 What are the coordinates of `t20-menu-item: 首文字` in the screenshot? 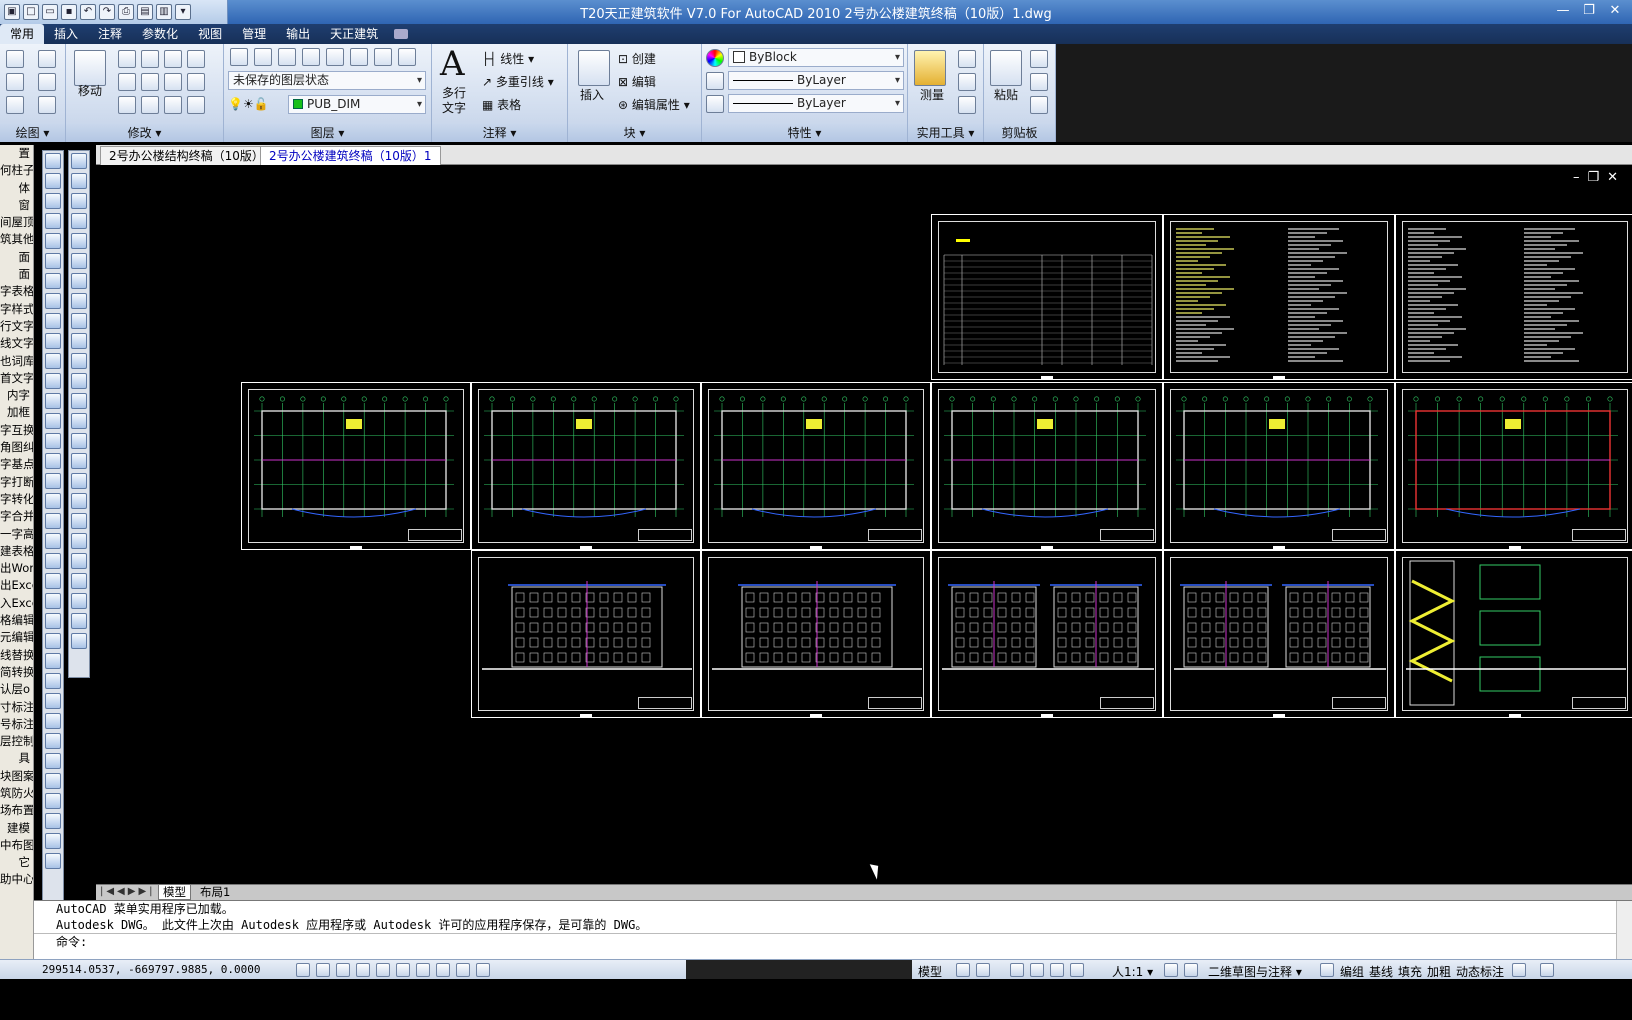 It's located at (16, 378).